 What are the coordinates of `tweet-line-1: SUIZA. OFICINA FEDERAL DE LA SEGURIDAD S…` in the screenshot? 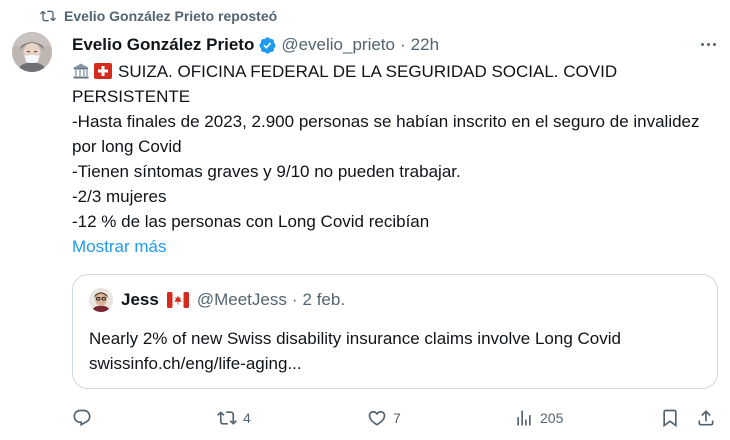 It's located at (345, 84).